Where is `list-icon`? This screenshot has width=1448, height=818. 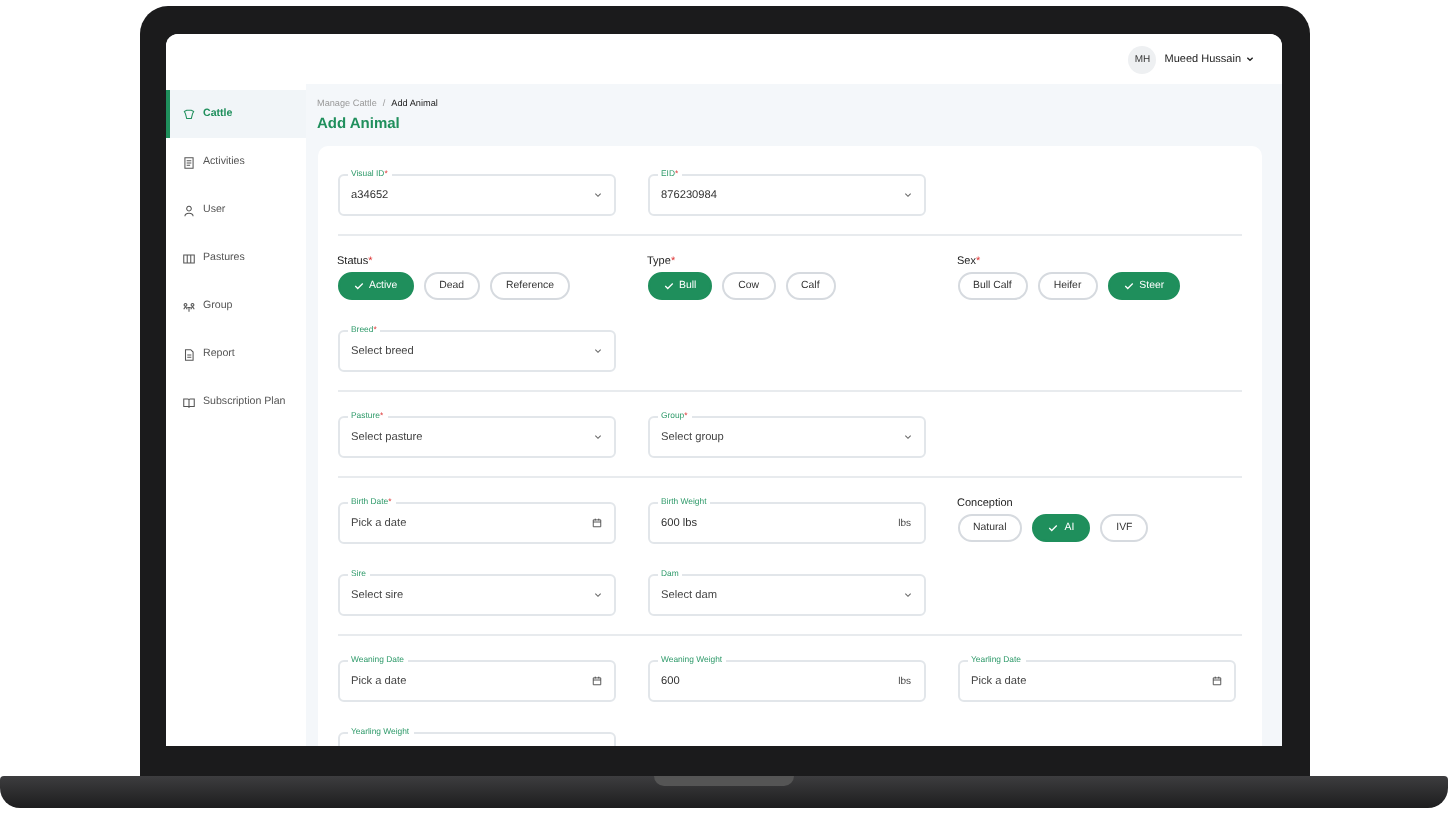
list-icon is located at coordinates (188, 162).